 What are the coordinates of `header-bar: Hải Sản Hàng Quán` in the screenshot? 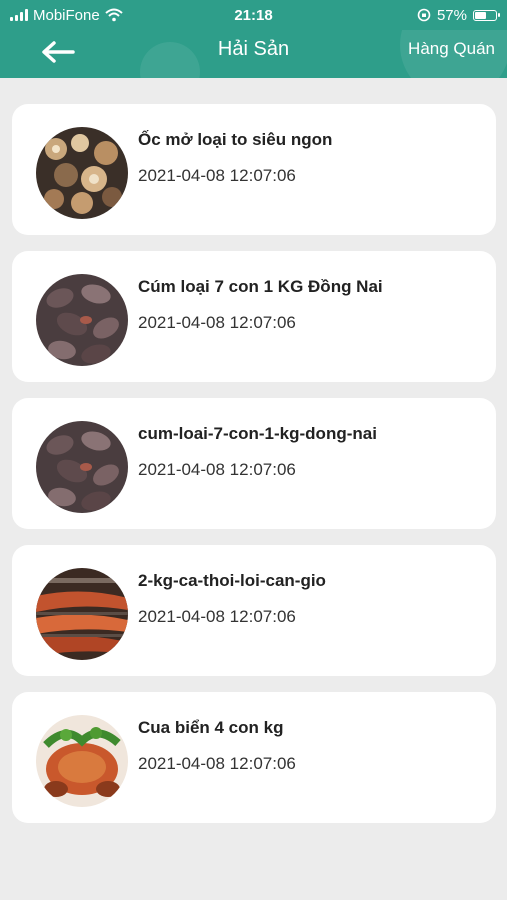 It's located at (253, 54).